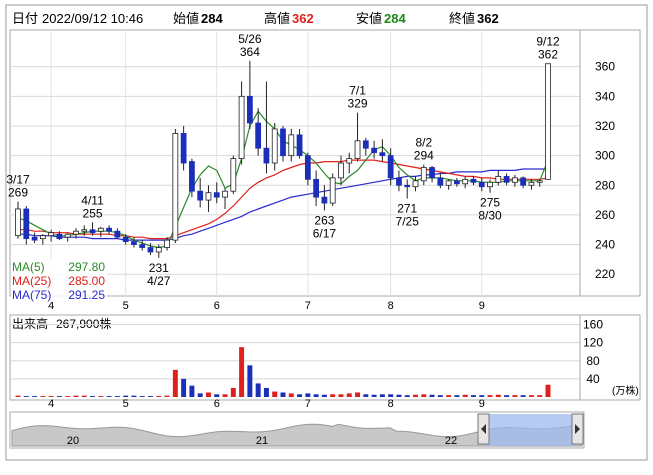 This screenshot has height=475, width=653. I want to click on datetime-value: 2022/09/12 10:46, so click(92, 18).